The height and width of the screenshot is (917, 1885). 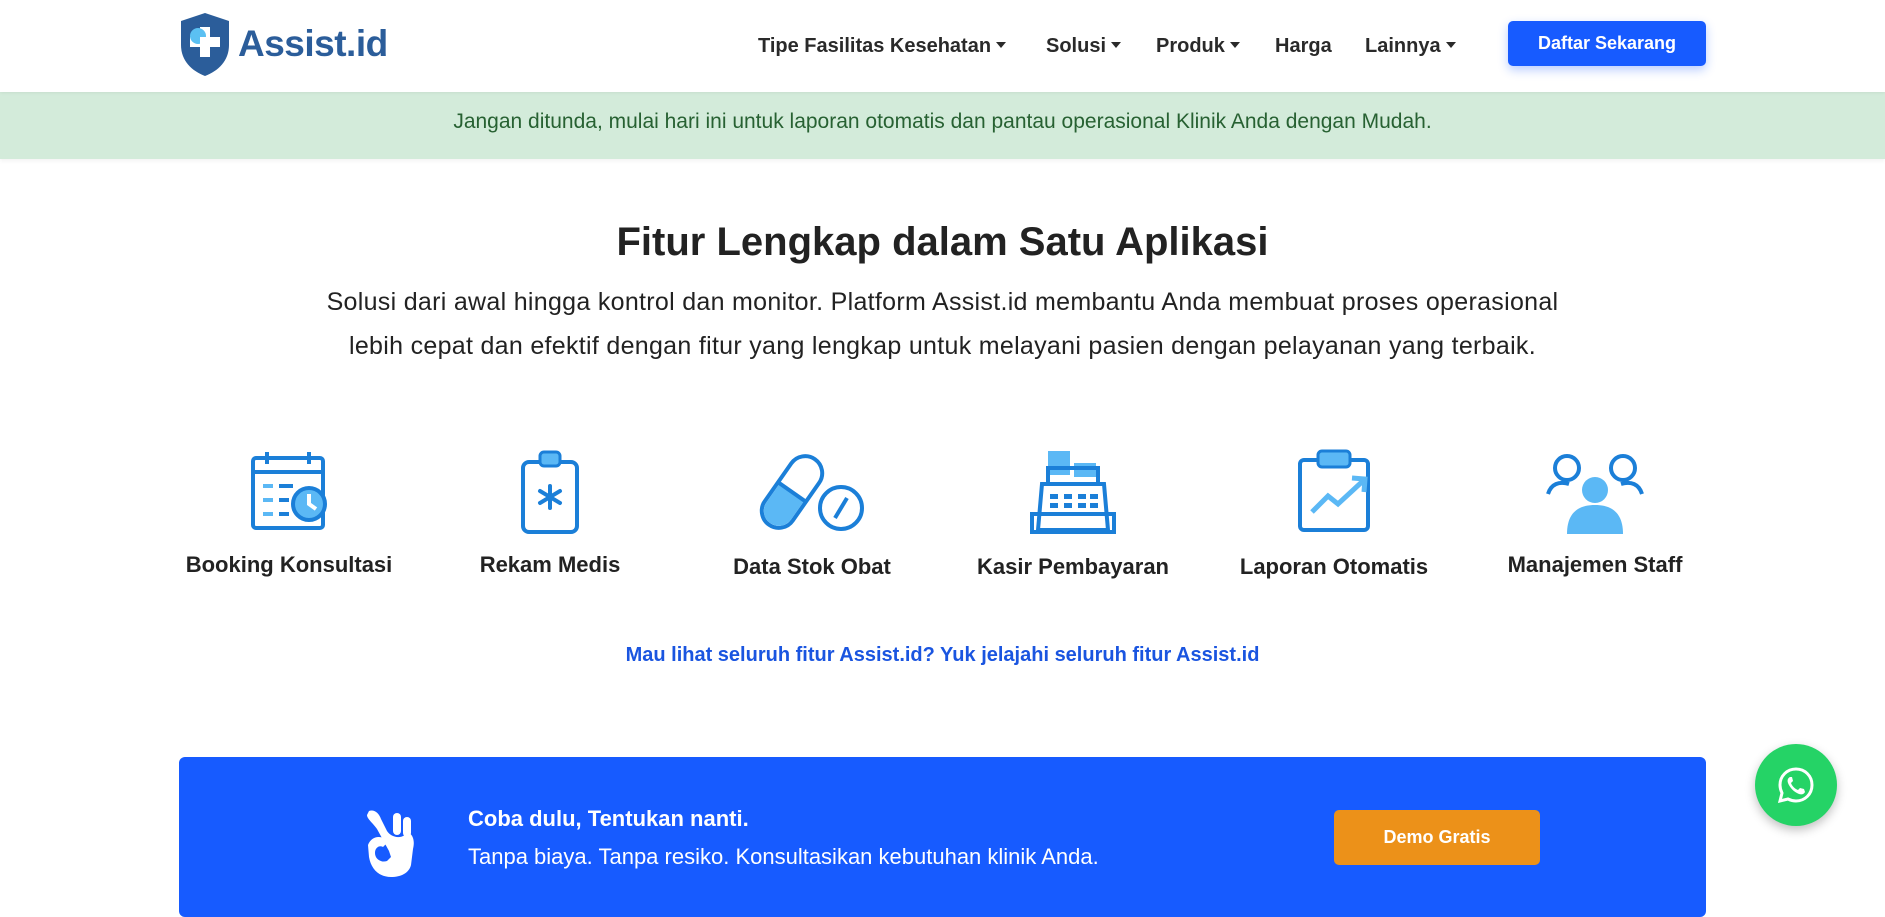 I want to click on shield-cross-icon, so click(x=205, y=44).